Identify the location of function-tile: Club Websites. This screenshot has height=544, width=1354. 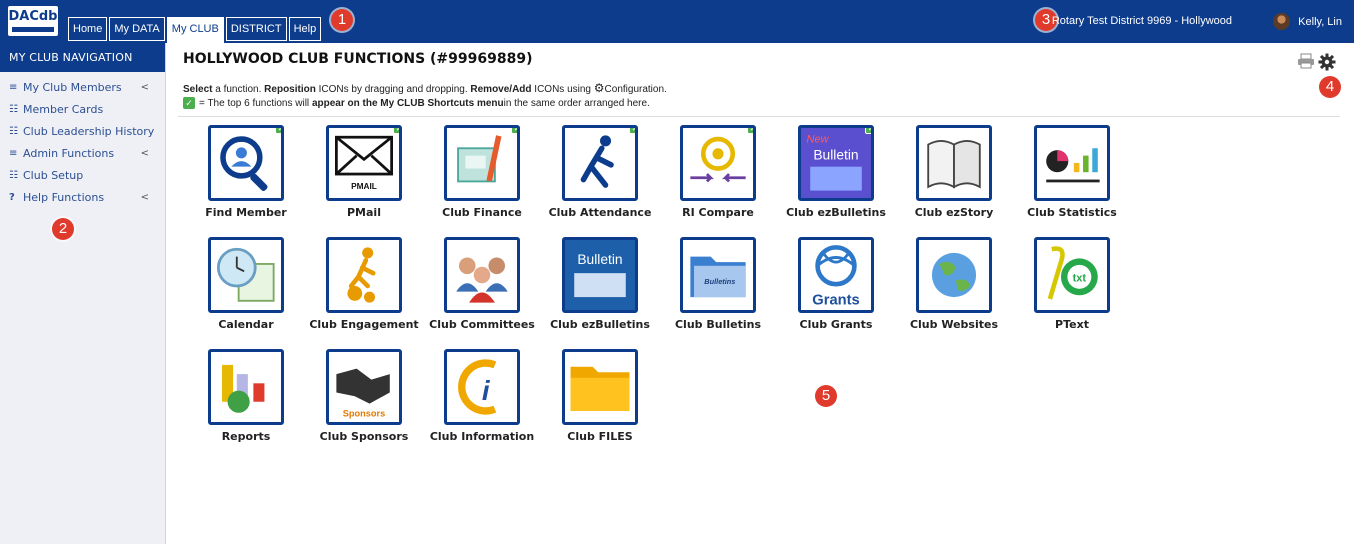
(954, 284).